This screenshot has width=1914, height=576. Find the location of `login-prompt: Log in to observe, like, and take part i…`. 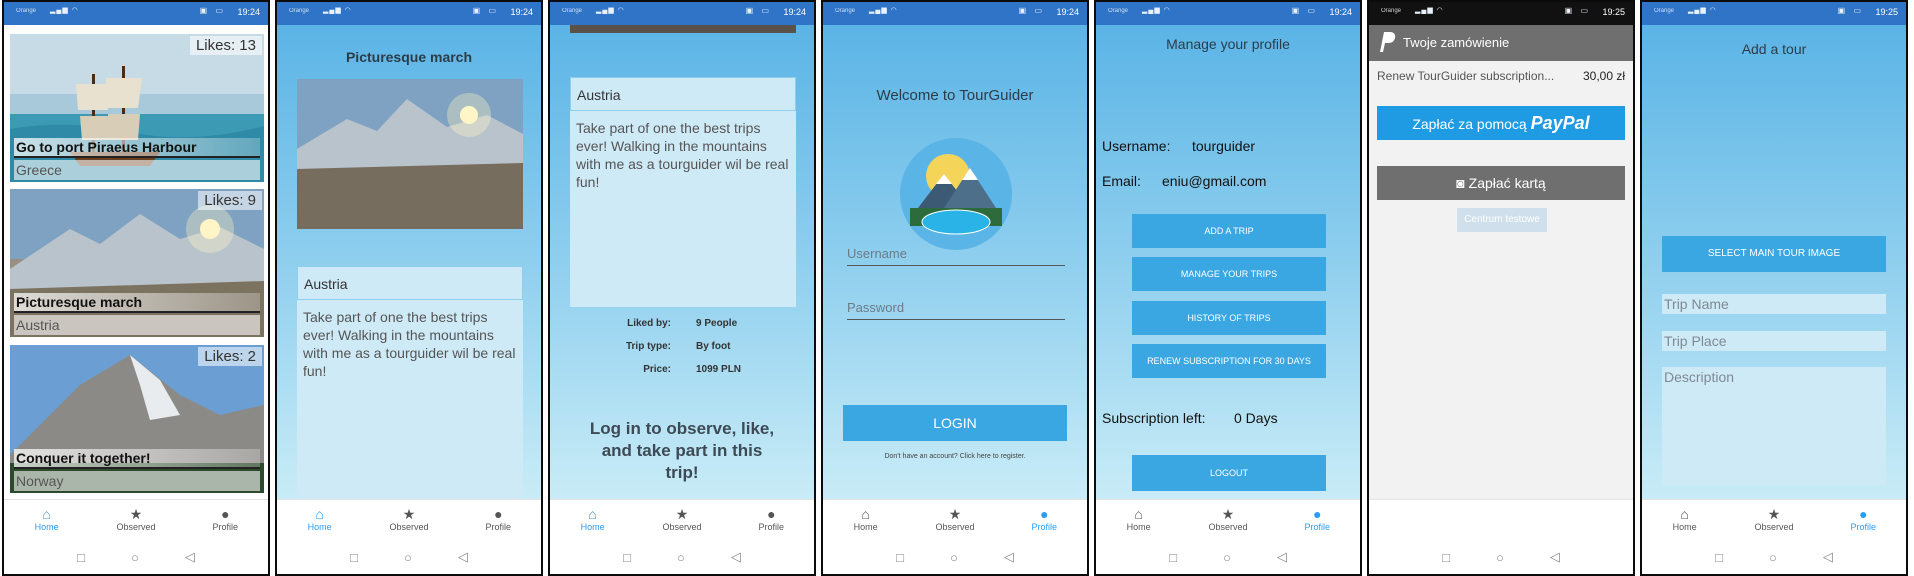

login-prompt: Log in to observe, like, and take part i… is located at coordinates (682, 450).